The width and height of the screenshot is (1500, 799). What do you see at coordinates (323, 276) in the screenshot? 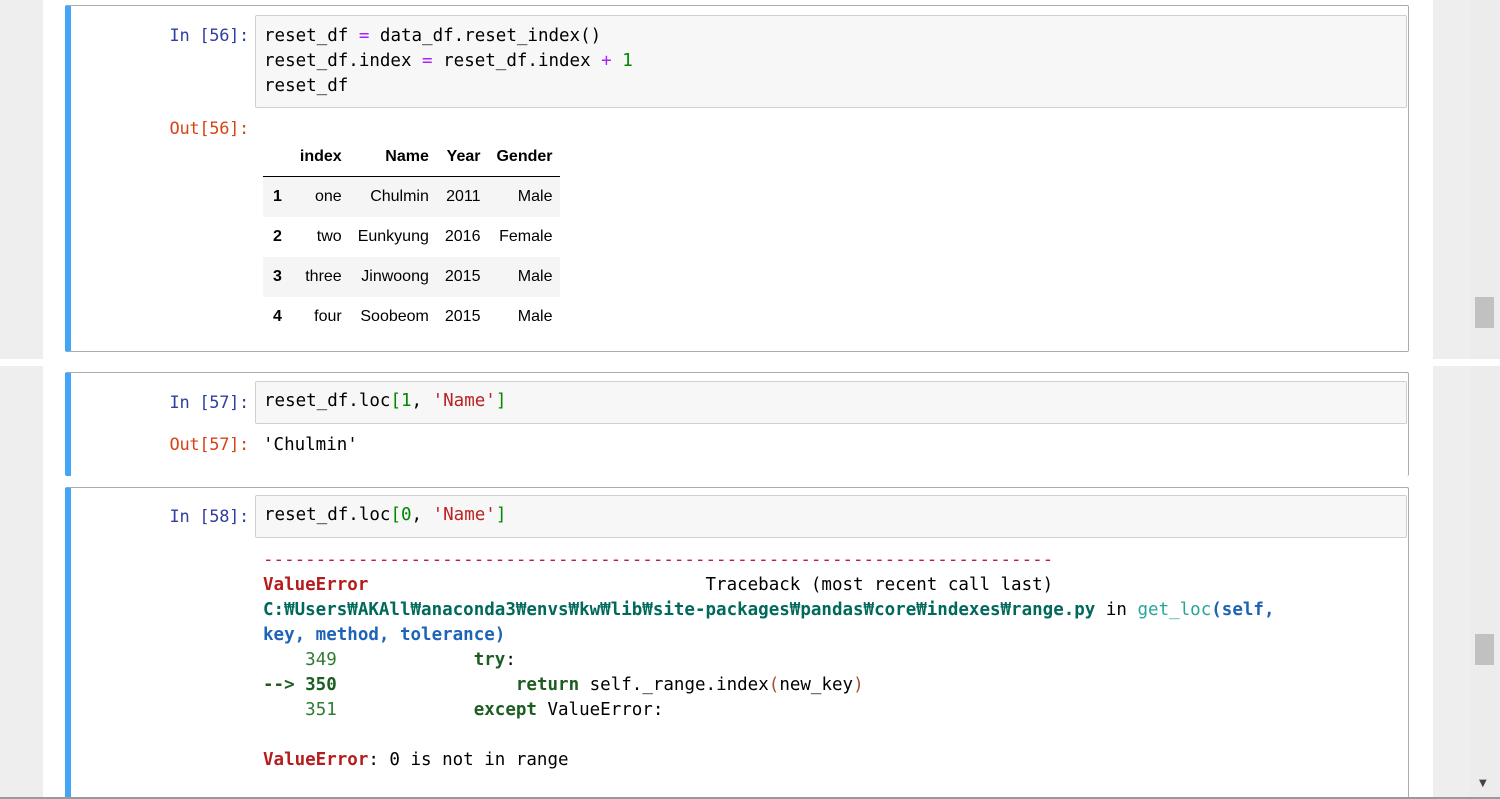
I see `table-cell: three` at bounding box center [323, 276].